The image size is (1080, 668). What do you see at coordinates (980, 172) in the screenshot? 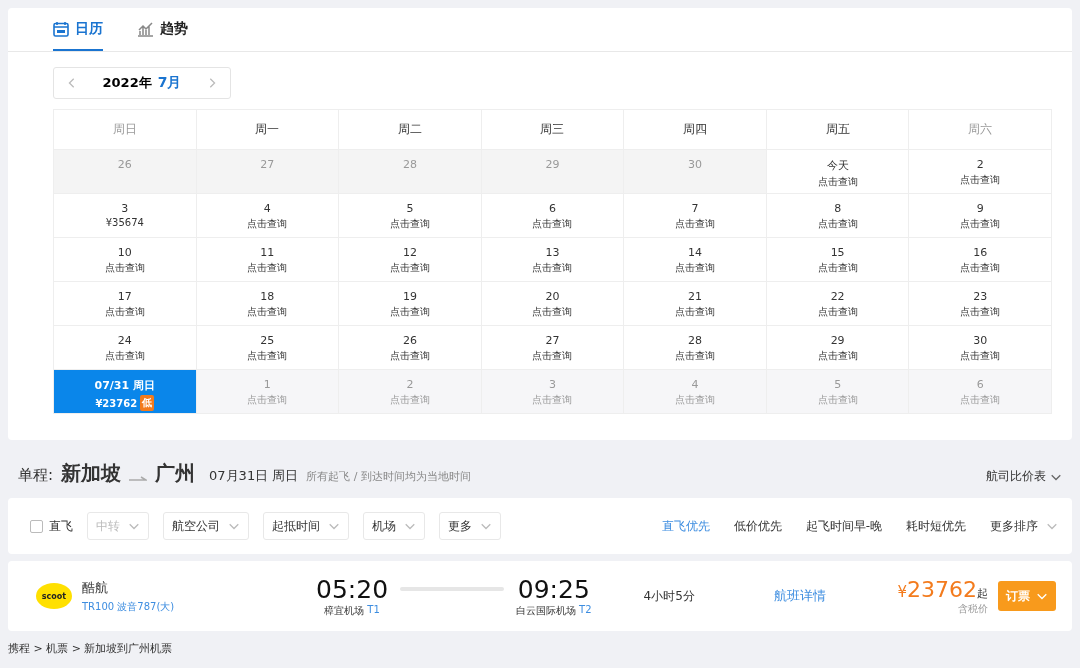
I see `calendar-day: 2 点击查询` at bounding box center [980, 172].